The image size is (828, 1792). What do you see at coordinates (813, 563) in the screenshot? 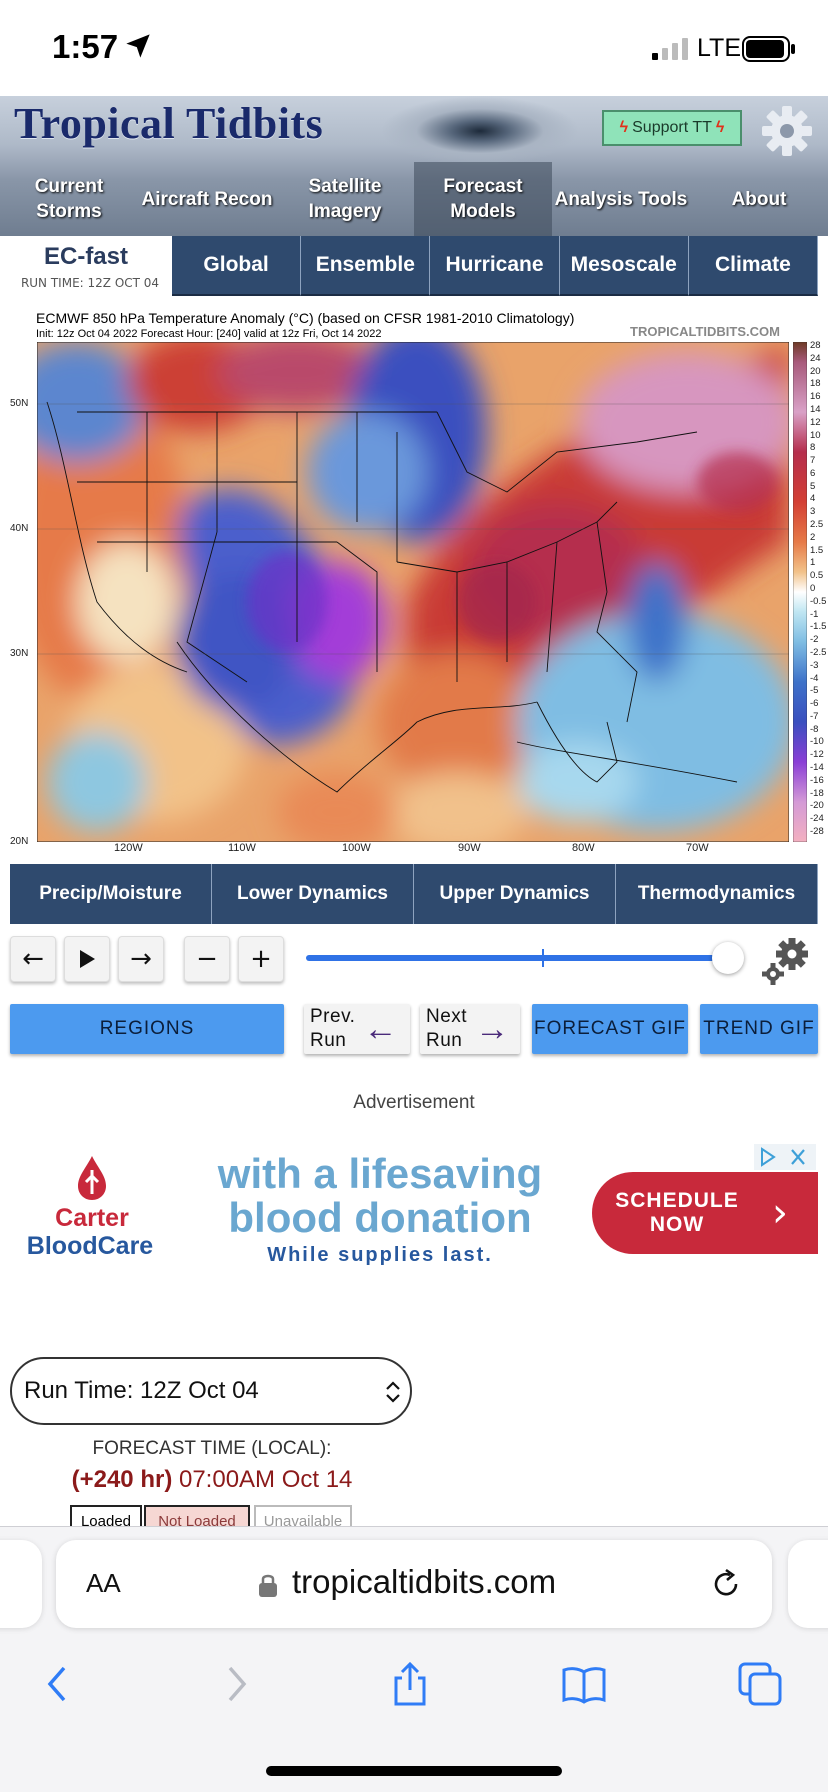
I see `colorbar-label: 1` at bounding box center [813, 563].